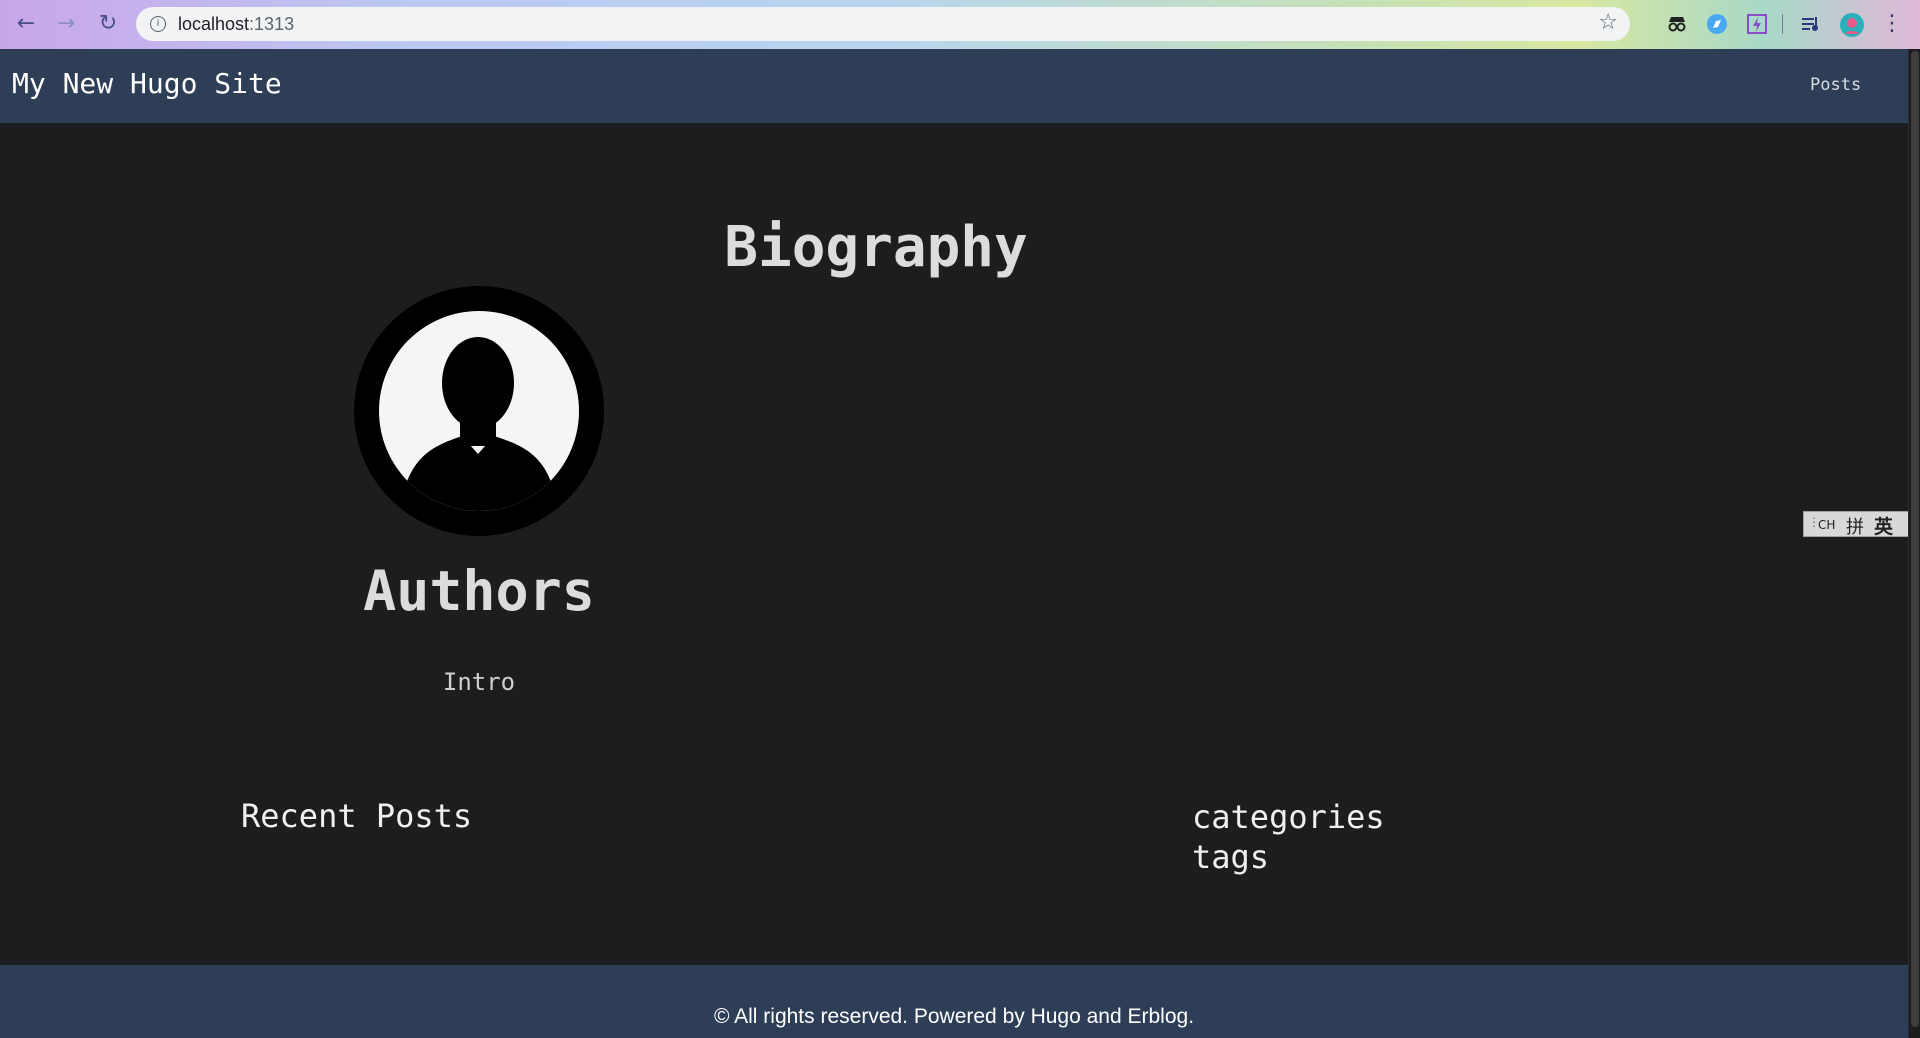  I want to click on forward-icon: →, so click(66, 24).